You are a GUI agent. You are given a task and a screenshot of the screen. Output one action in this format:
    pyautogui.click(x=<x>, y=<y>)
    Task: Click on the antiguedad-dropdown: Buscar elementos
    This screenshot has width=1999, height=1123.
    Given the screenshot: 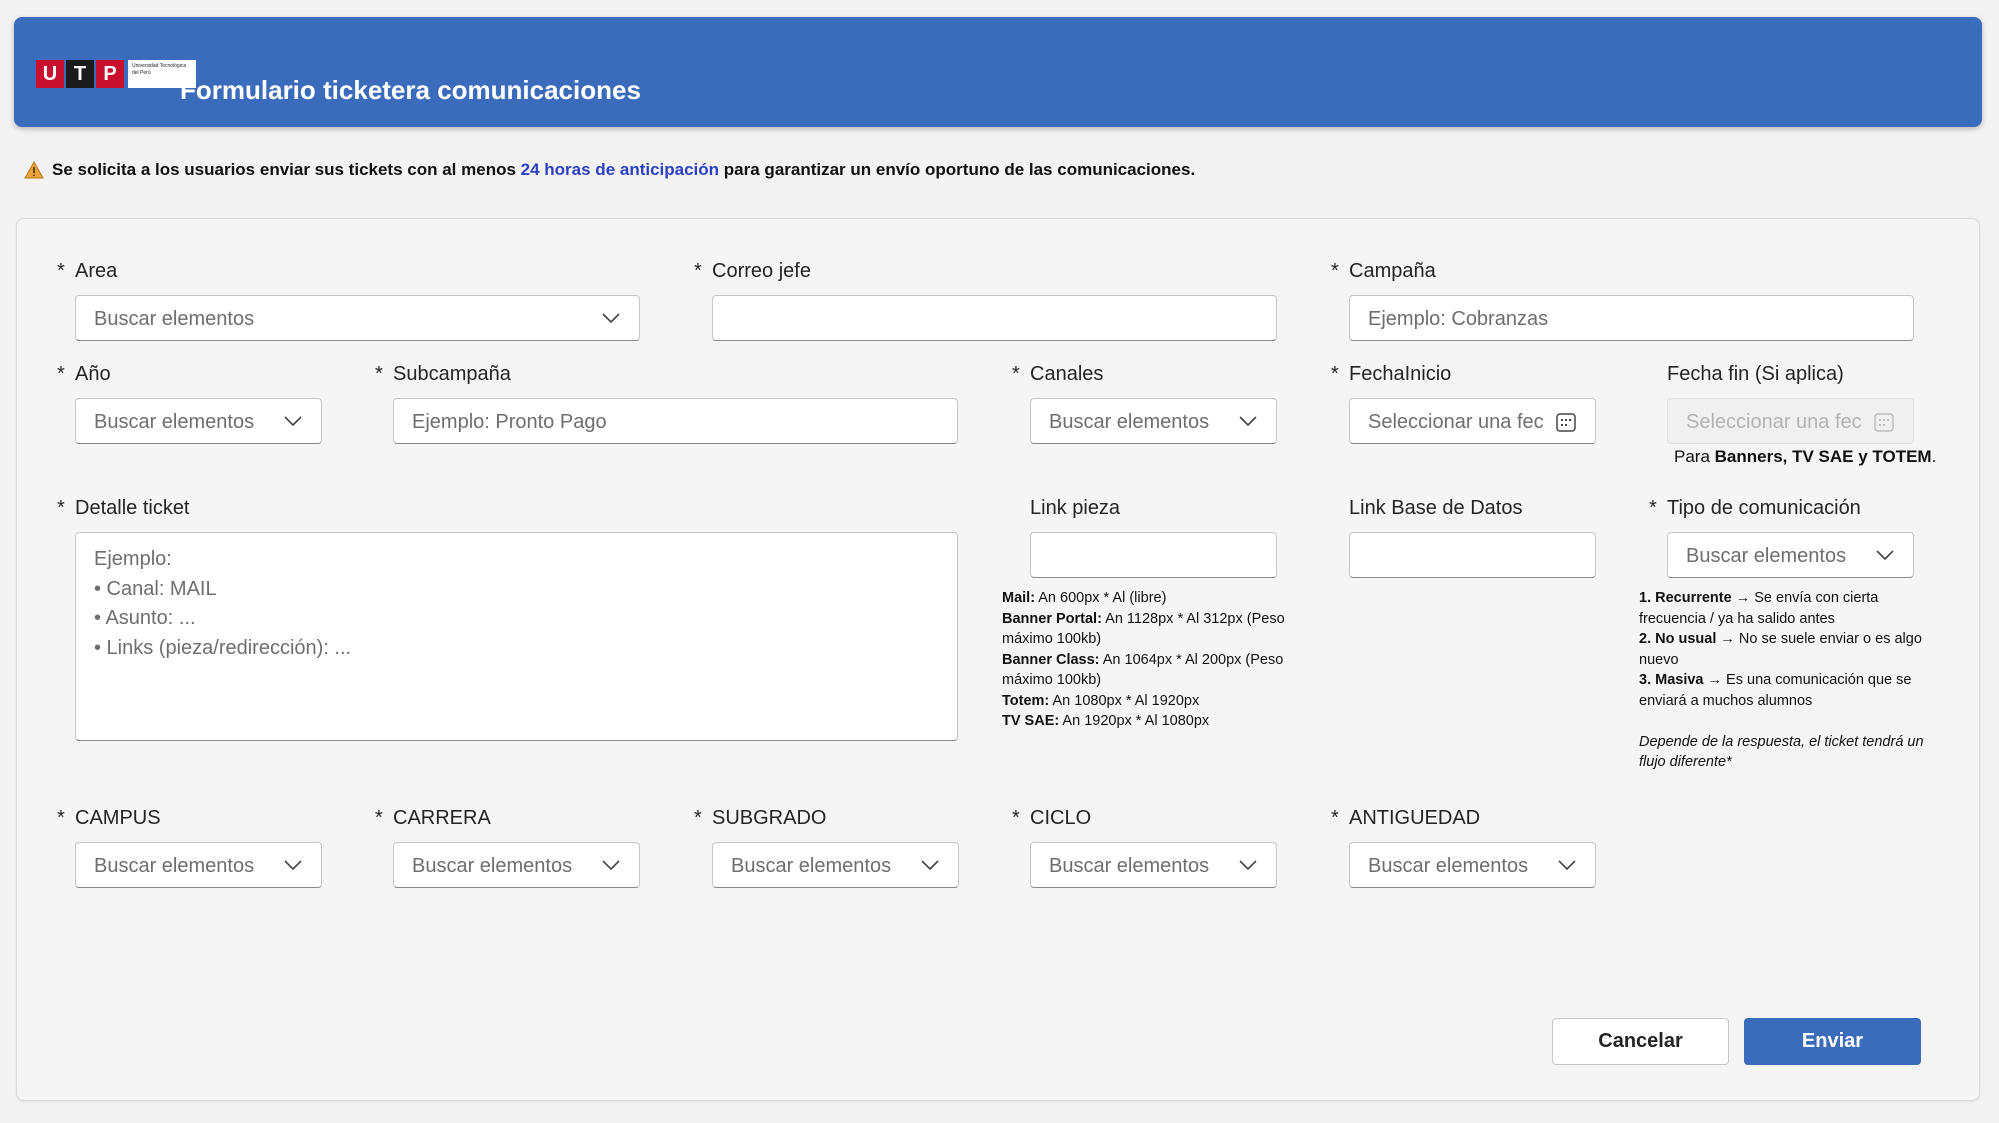 What is the action you would take?
    pyautogui.click(x=1472, y=865)
    